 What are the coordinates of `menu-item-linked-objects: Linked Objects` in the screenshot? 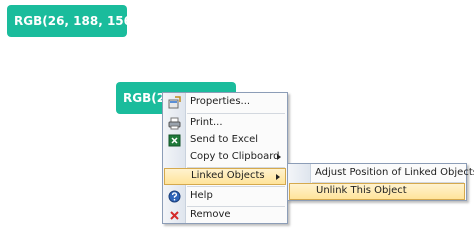 It's located at (225, 176).